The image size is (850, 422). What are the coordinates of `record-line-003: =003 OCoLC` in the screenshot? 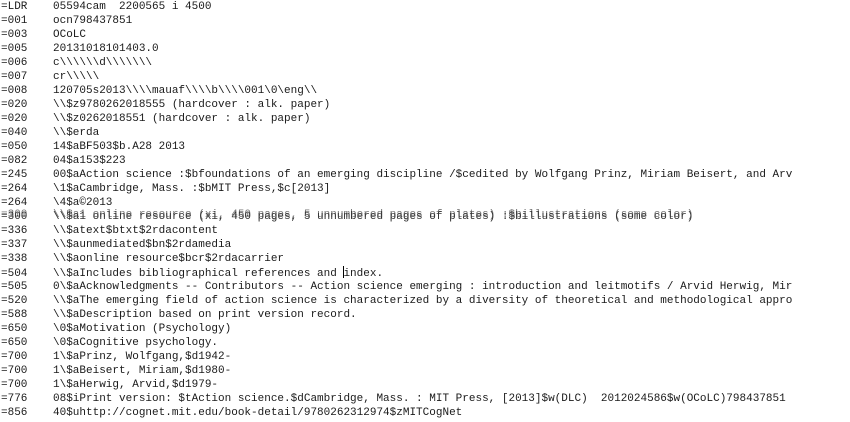 It's located at (396, 35).